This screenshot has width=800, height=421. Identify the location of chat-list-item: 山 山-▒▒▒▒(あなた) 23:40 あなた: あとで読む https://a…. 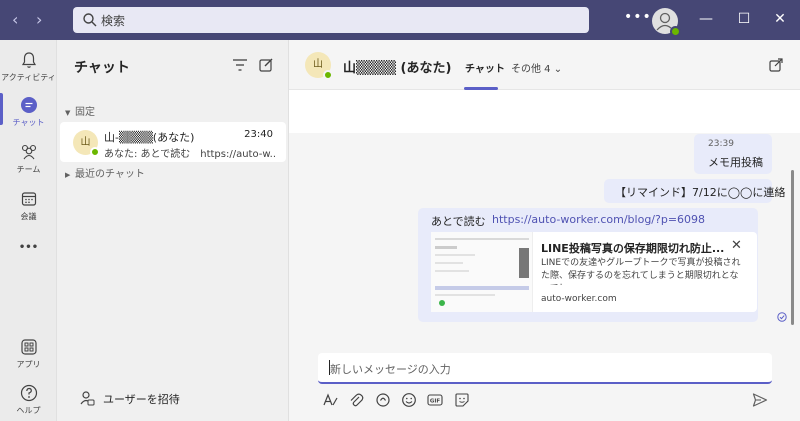
(173, 142).